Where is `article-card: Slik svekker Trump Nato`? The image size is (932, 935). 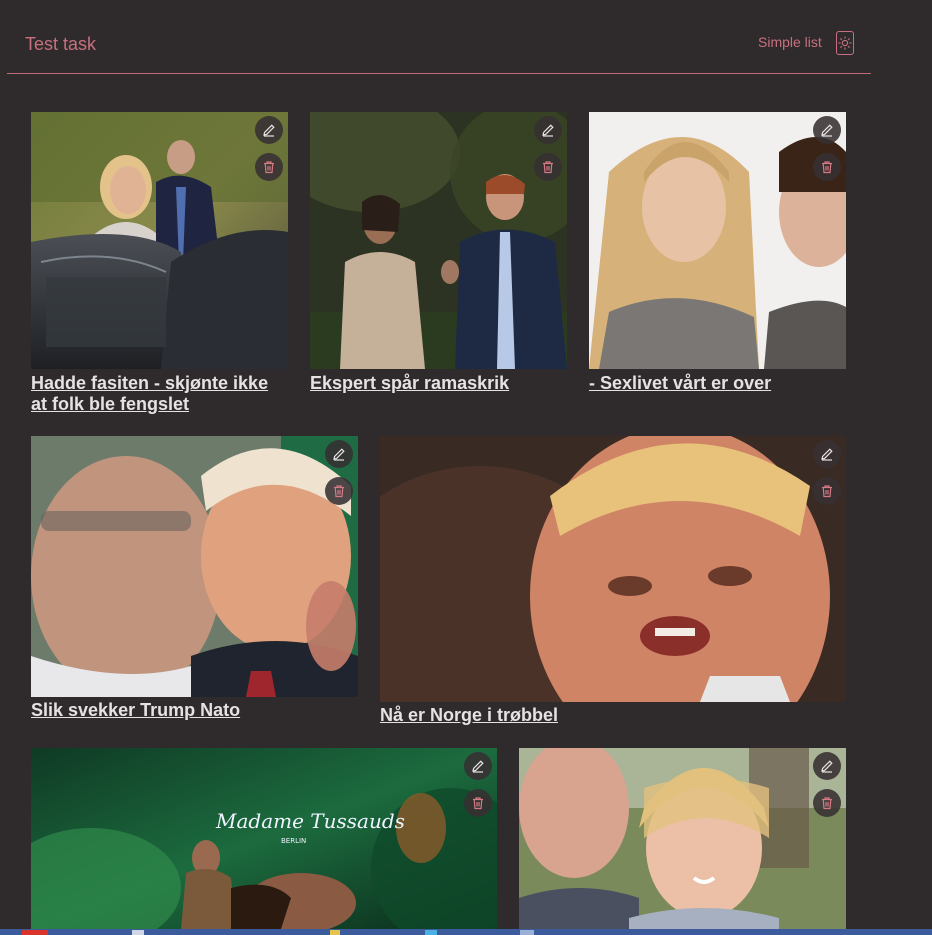
article-card: Slik svekker Trump Nato is located at coordinates (194, 581).